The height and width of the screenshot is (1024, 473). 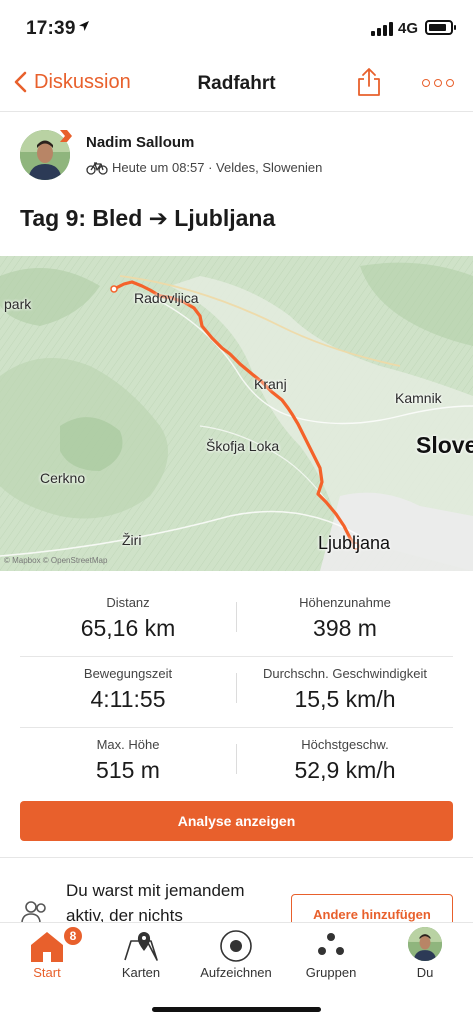 I want to click on tab-start: 8 Start, so click(x=47, y=958).